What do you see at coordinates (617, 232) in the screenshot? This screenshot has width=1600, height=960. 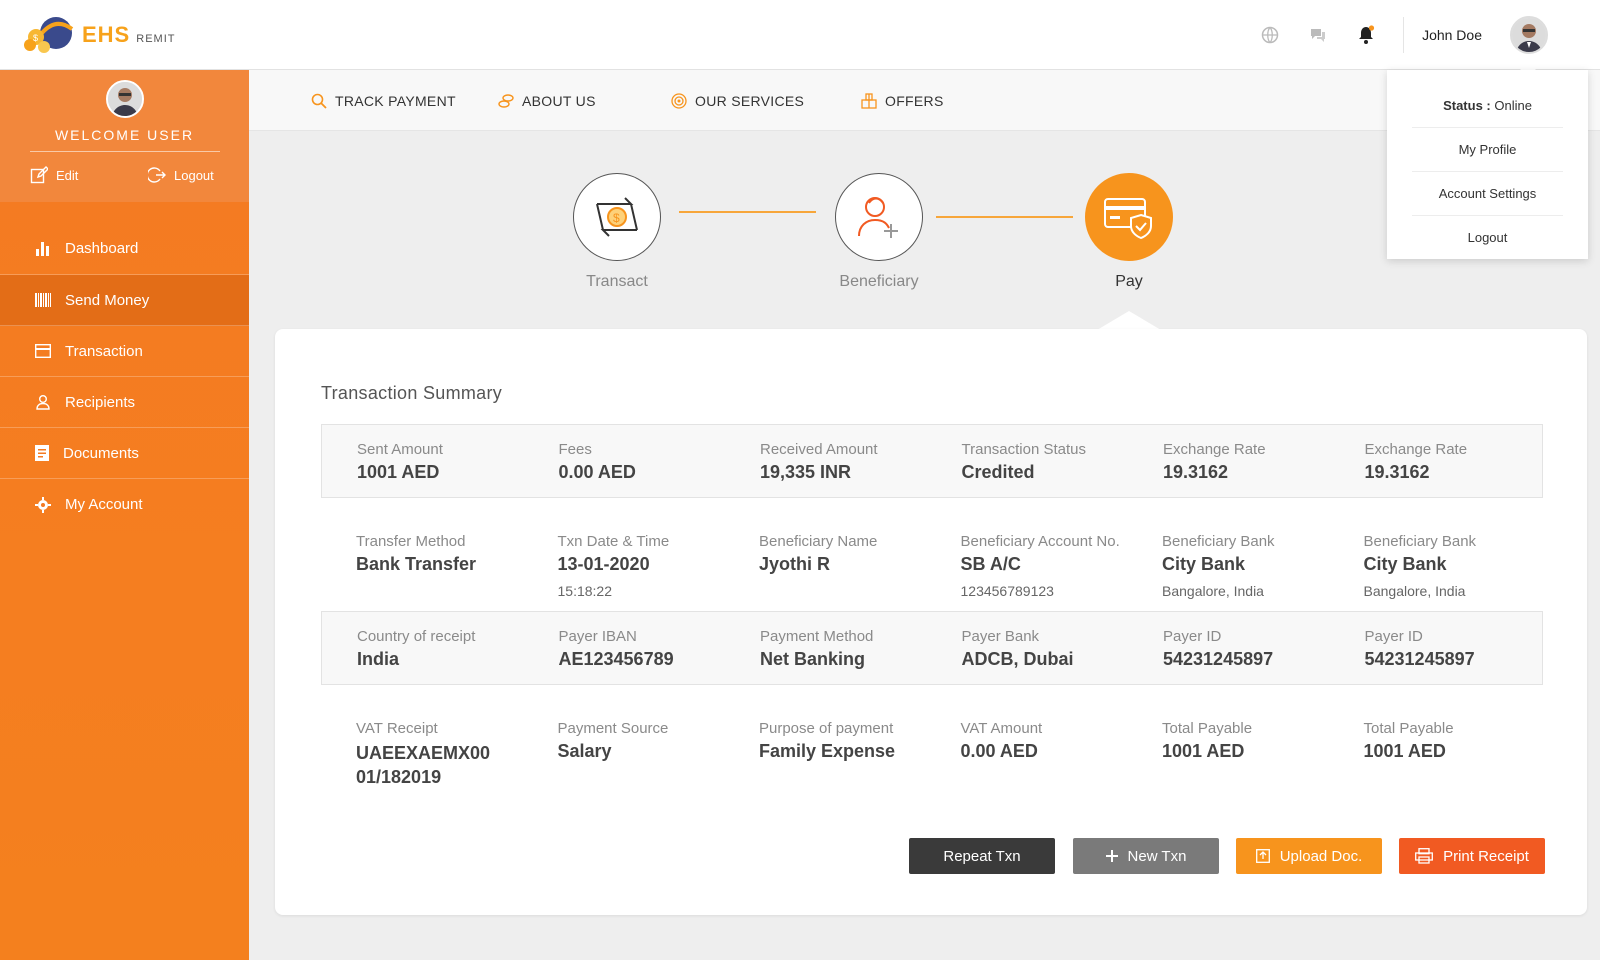 I see `step-transact: $ Transact` at bounding box center [617, 232].